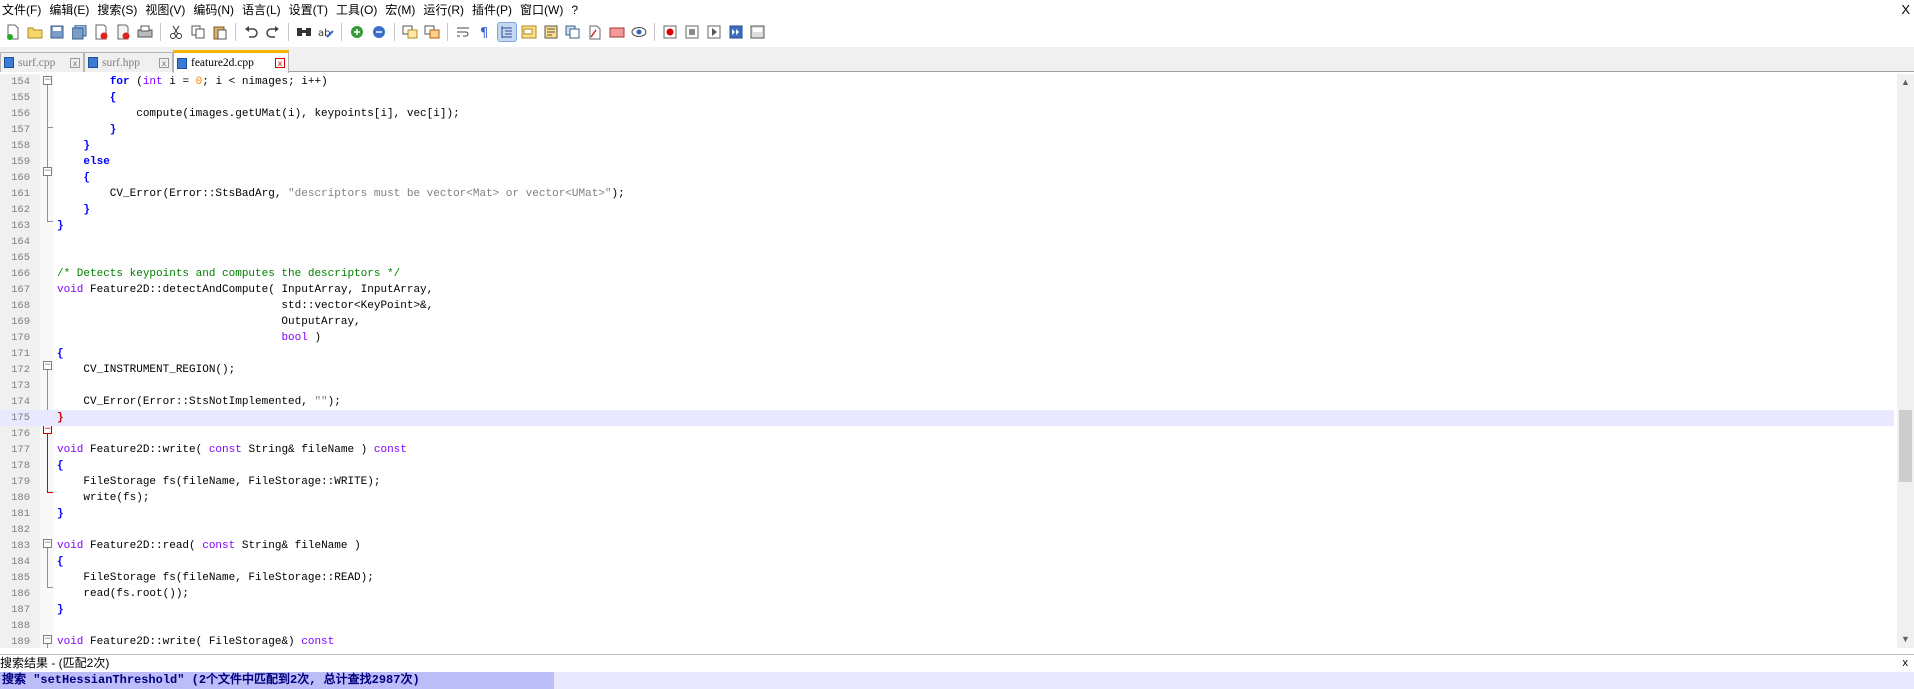 This screenshot has width=1914, height=689. Describe the element at coordinates (357, 32) in the screenshot. I see `zoom-in-icon` at that location.